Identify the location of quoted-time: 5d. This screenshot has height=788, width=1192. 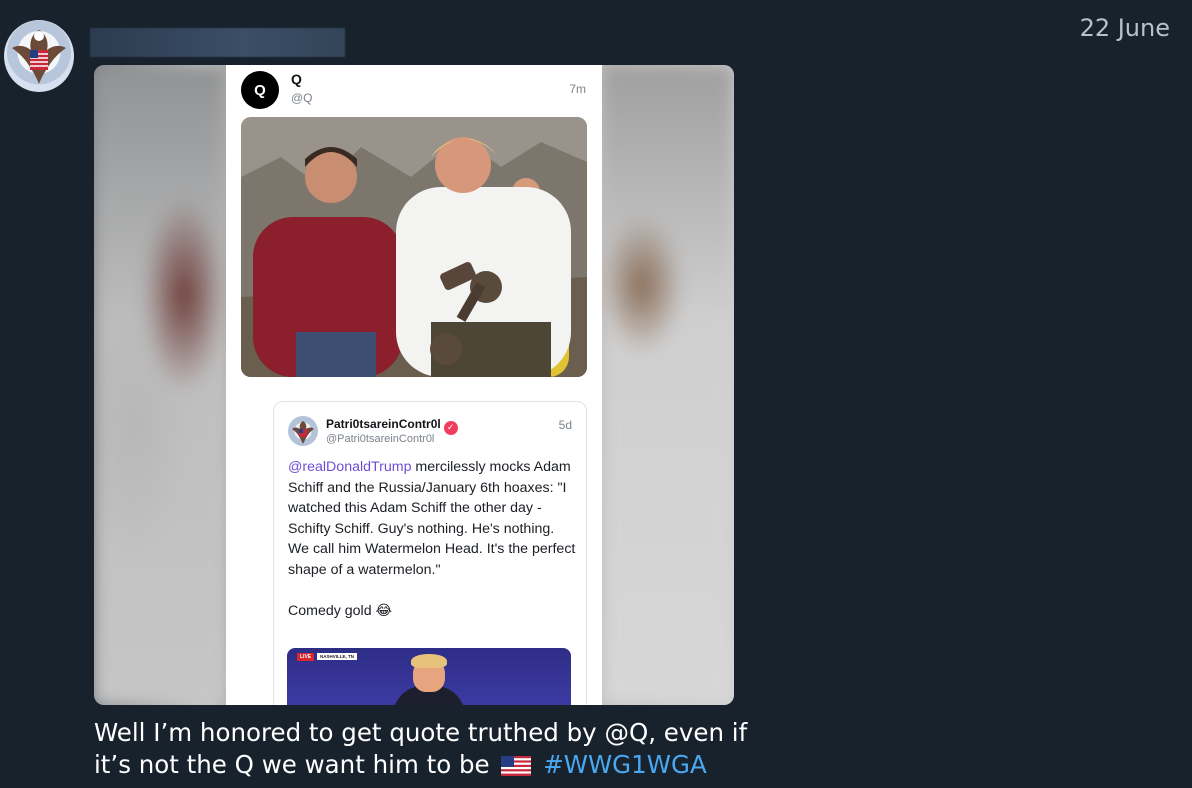
(565, 425).